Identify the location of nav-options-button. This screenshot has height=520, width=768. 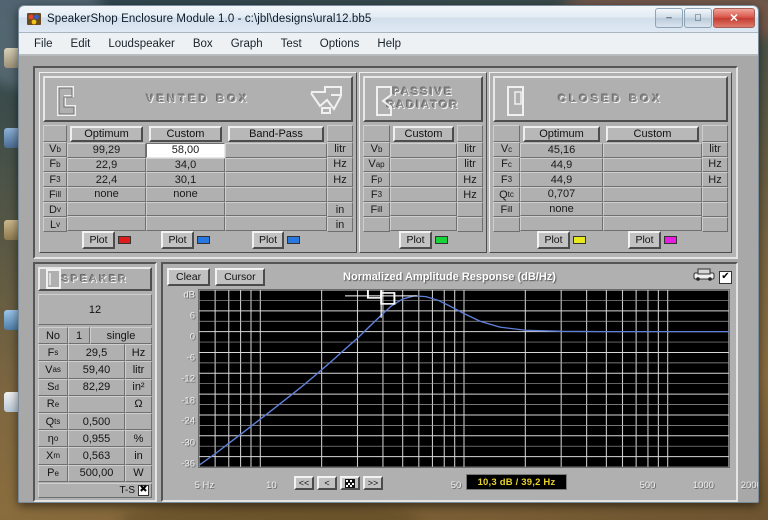
(350, 483).